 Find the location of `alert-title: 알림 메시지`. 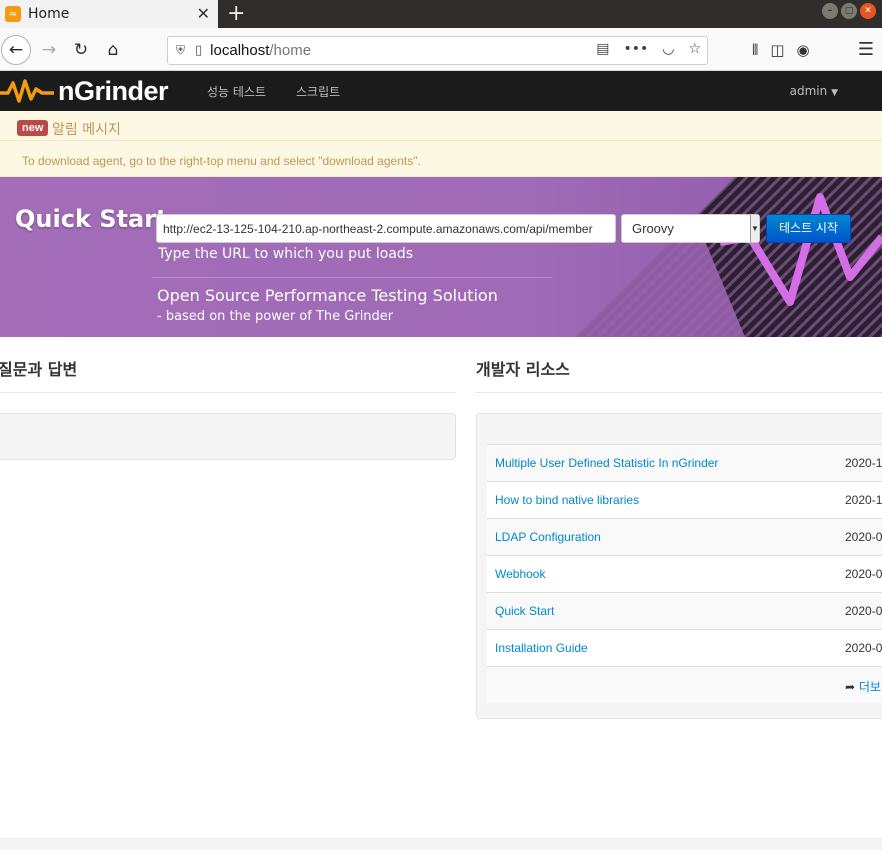

alert-title: 알림 메시지 is located at coordinates (86, 129).